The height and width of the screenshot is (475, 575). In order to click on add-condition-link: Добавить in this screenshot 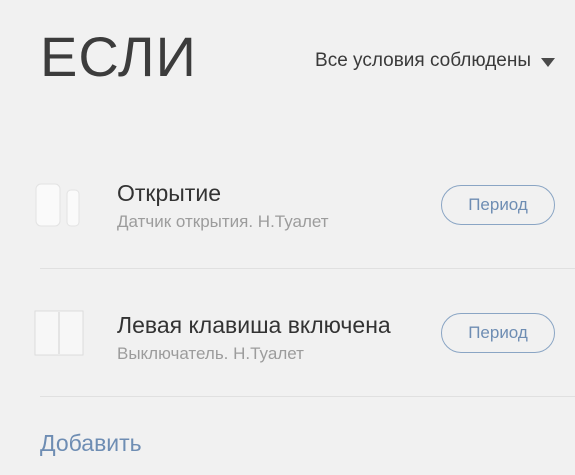, I will do `click(91, 443)`.